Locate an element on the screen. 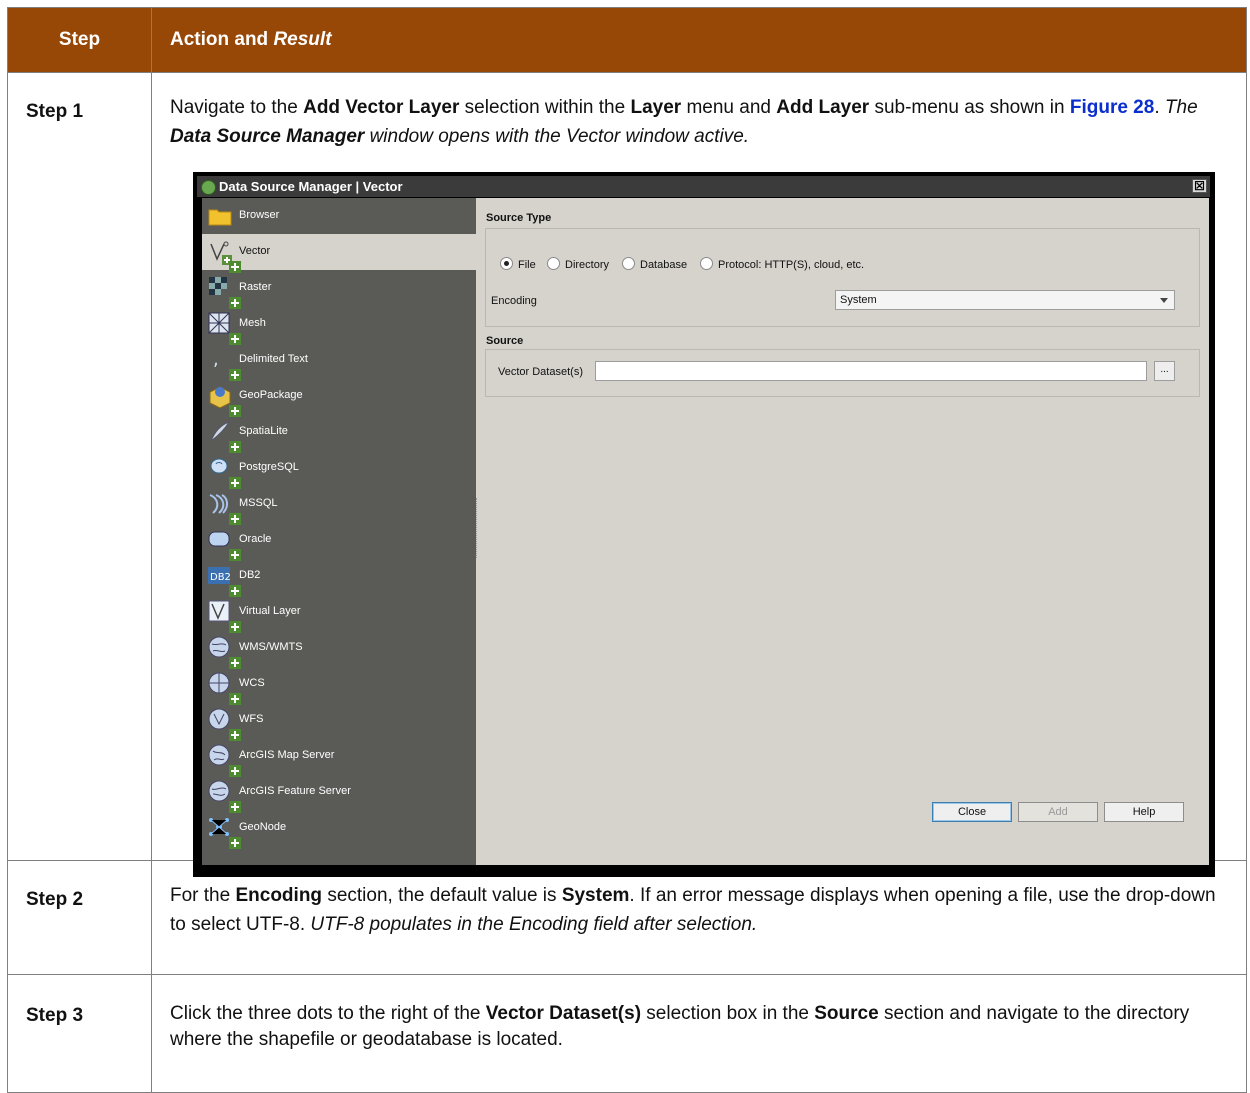 The width and height of the screenshot is (1250, 1093). source-title: Source is located at coordinates (505, 341).